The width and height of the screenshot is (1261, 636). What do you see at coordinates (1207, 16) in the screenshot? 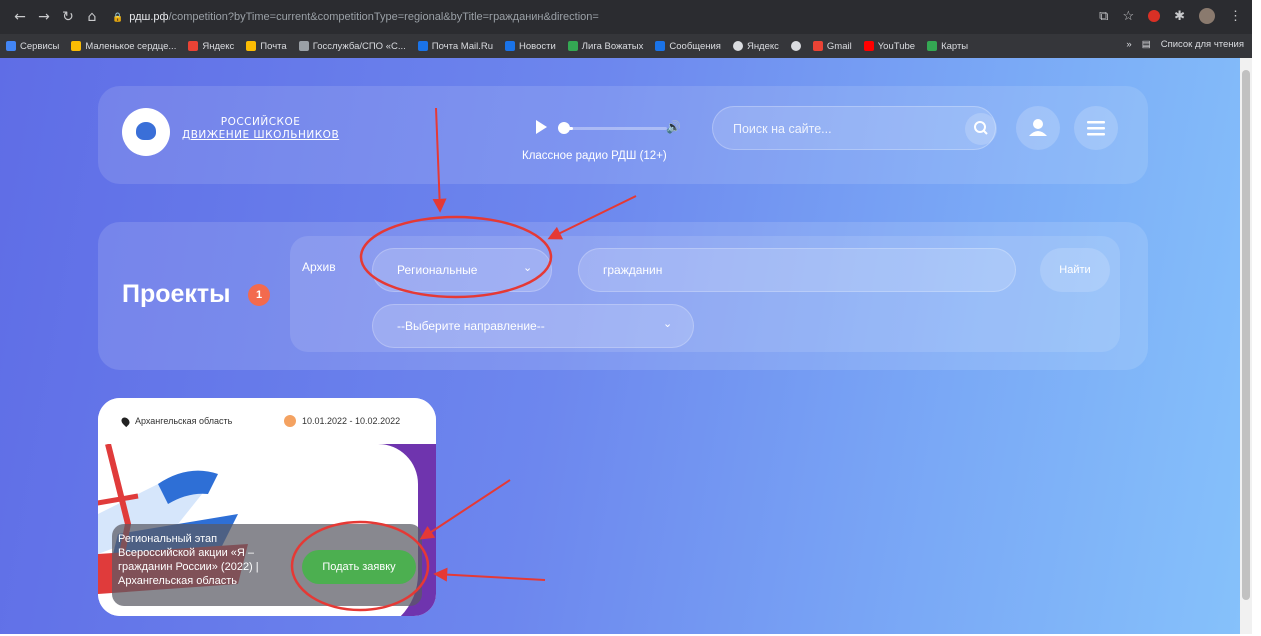
I see `profile-avatar` at bounding box center [1207, 16].